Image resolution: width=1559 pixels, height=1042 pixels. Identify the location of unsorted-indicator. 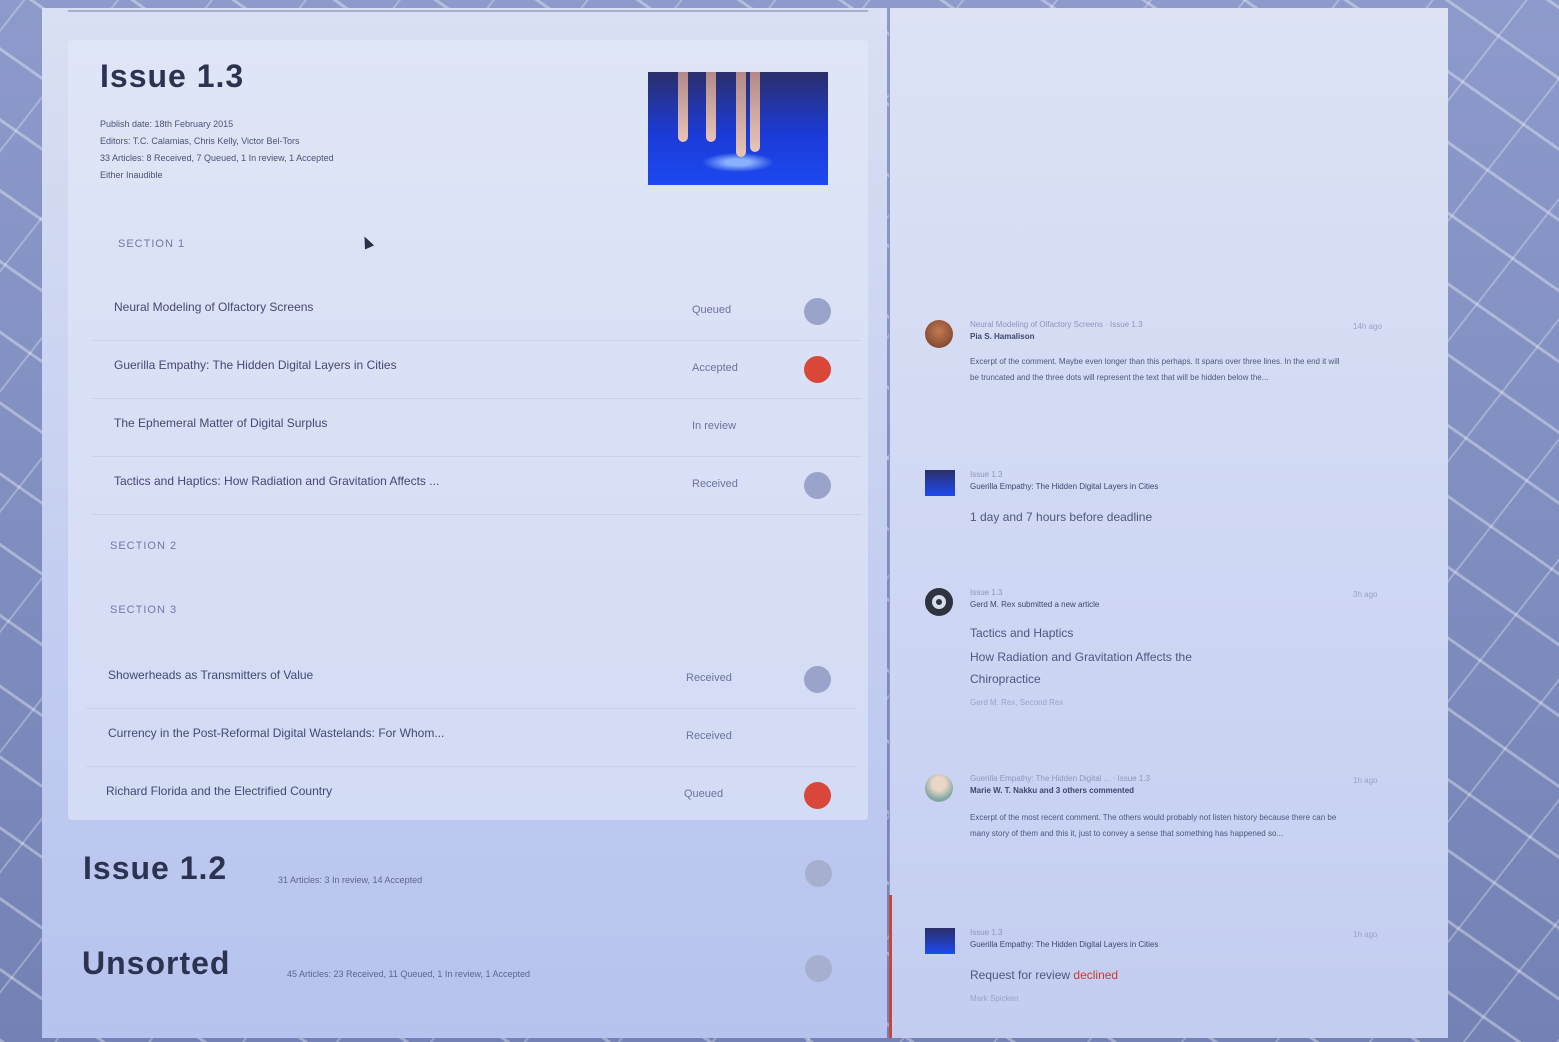
(818, 968).